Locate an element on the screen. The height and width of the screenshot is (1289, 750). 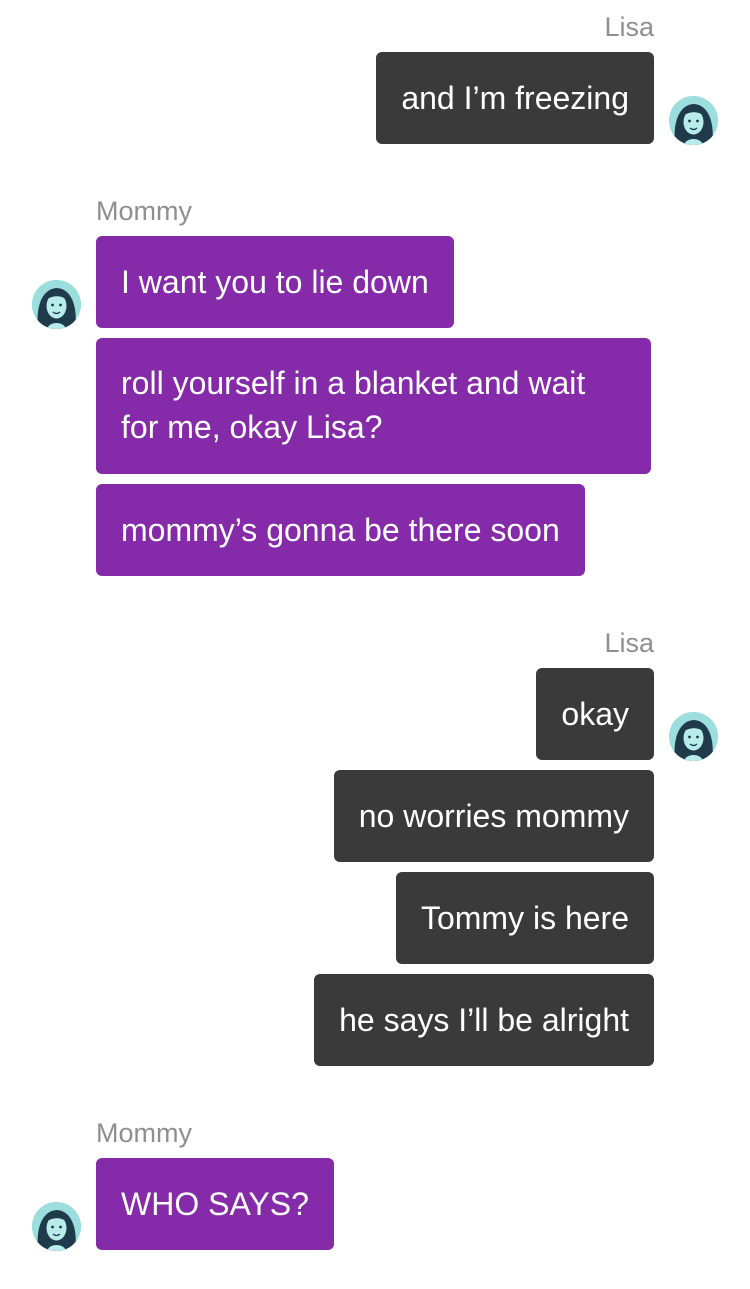
message-bubble-outgoing: Tommy is here is located at coordinates (524, 918).